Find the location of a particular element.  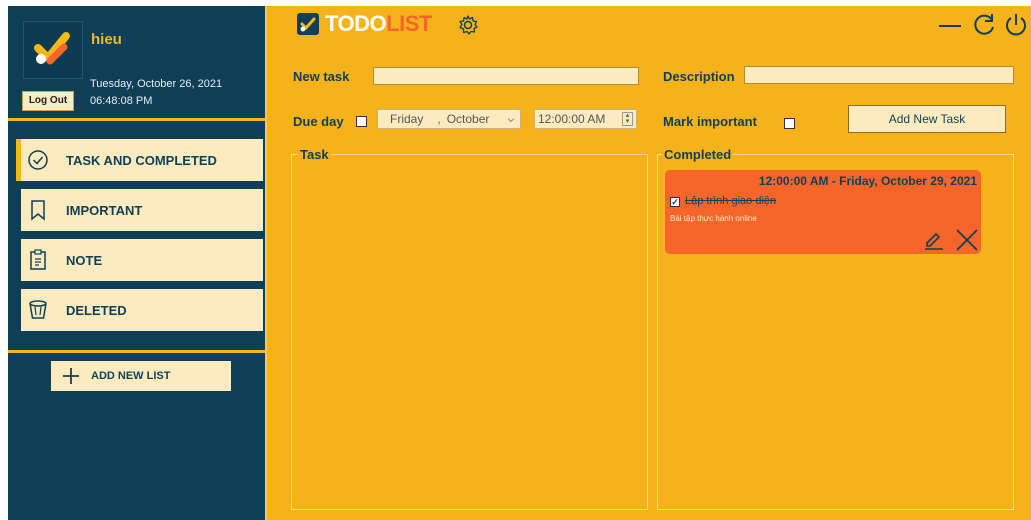

task-checkbox: ✓ is located at coordinates (675, 202).